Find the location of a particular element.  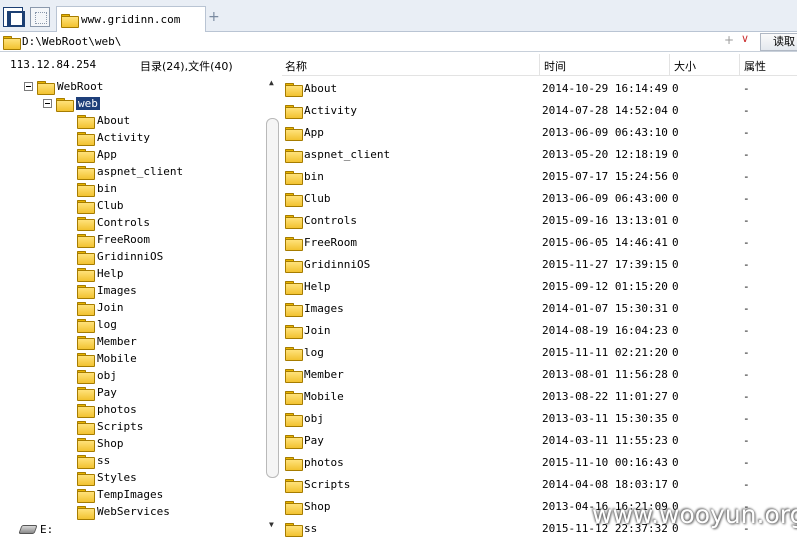

chevron-down-icon: ∨ is located at coordinates (745, 38).